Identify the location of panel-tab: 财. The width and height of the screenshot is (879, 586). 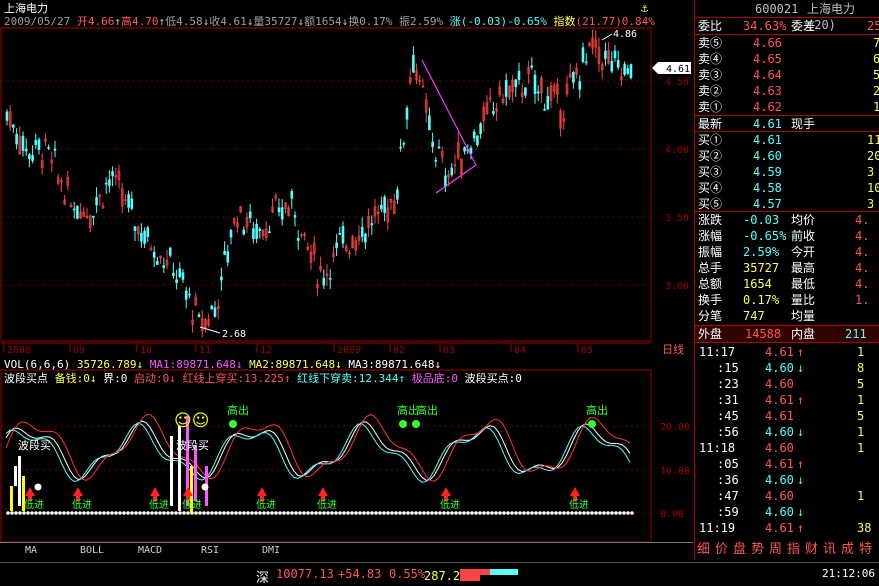
(811, 550).